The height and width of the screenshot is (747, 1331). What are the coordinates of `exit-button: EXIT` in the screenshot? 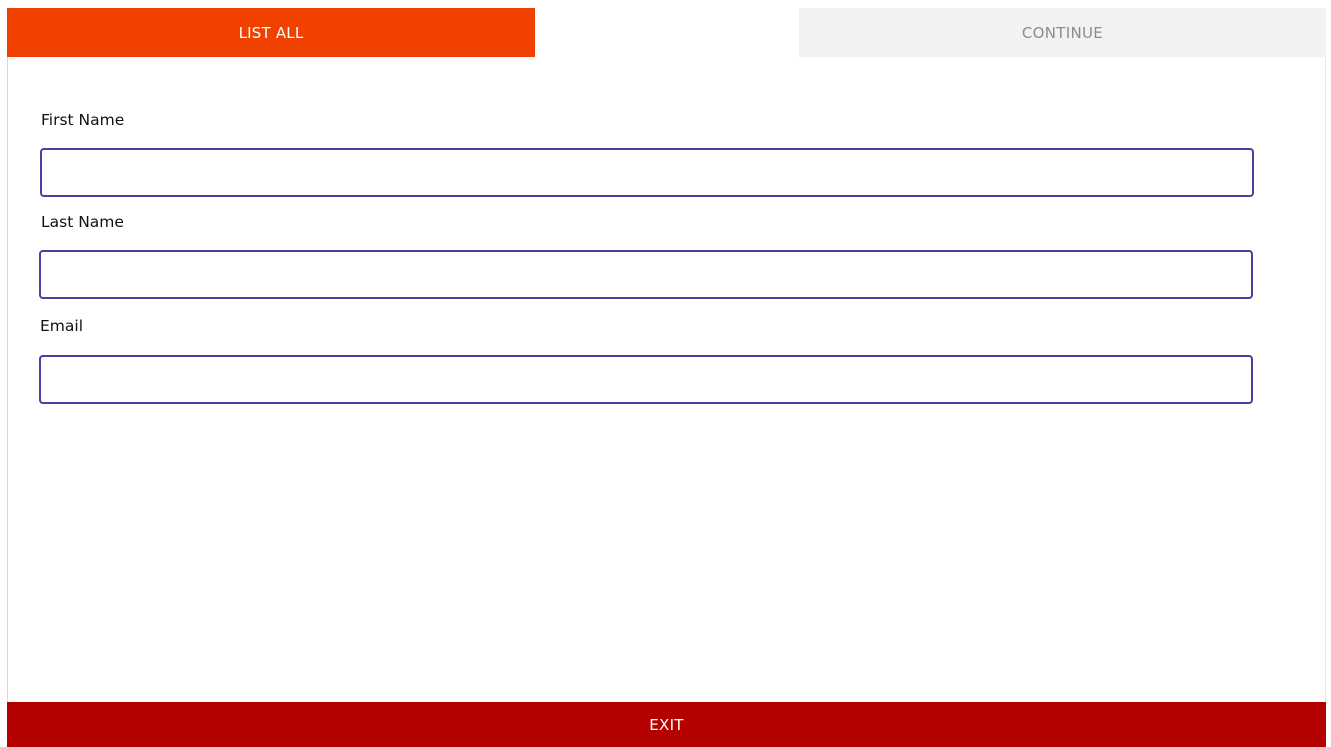 It's located at (666, 724).